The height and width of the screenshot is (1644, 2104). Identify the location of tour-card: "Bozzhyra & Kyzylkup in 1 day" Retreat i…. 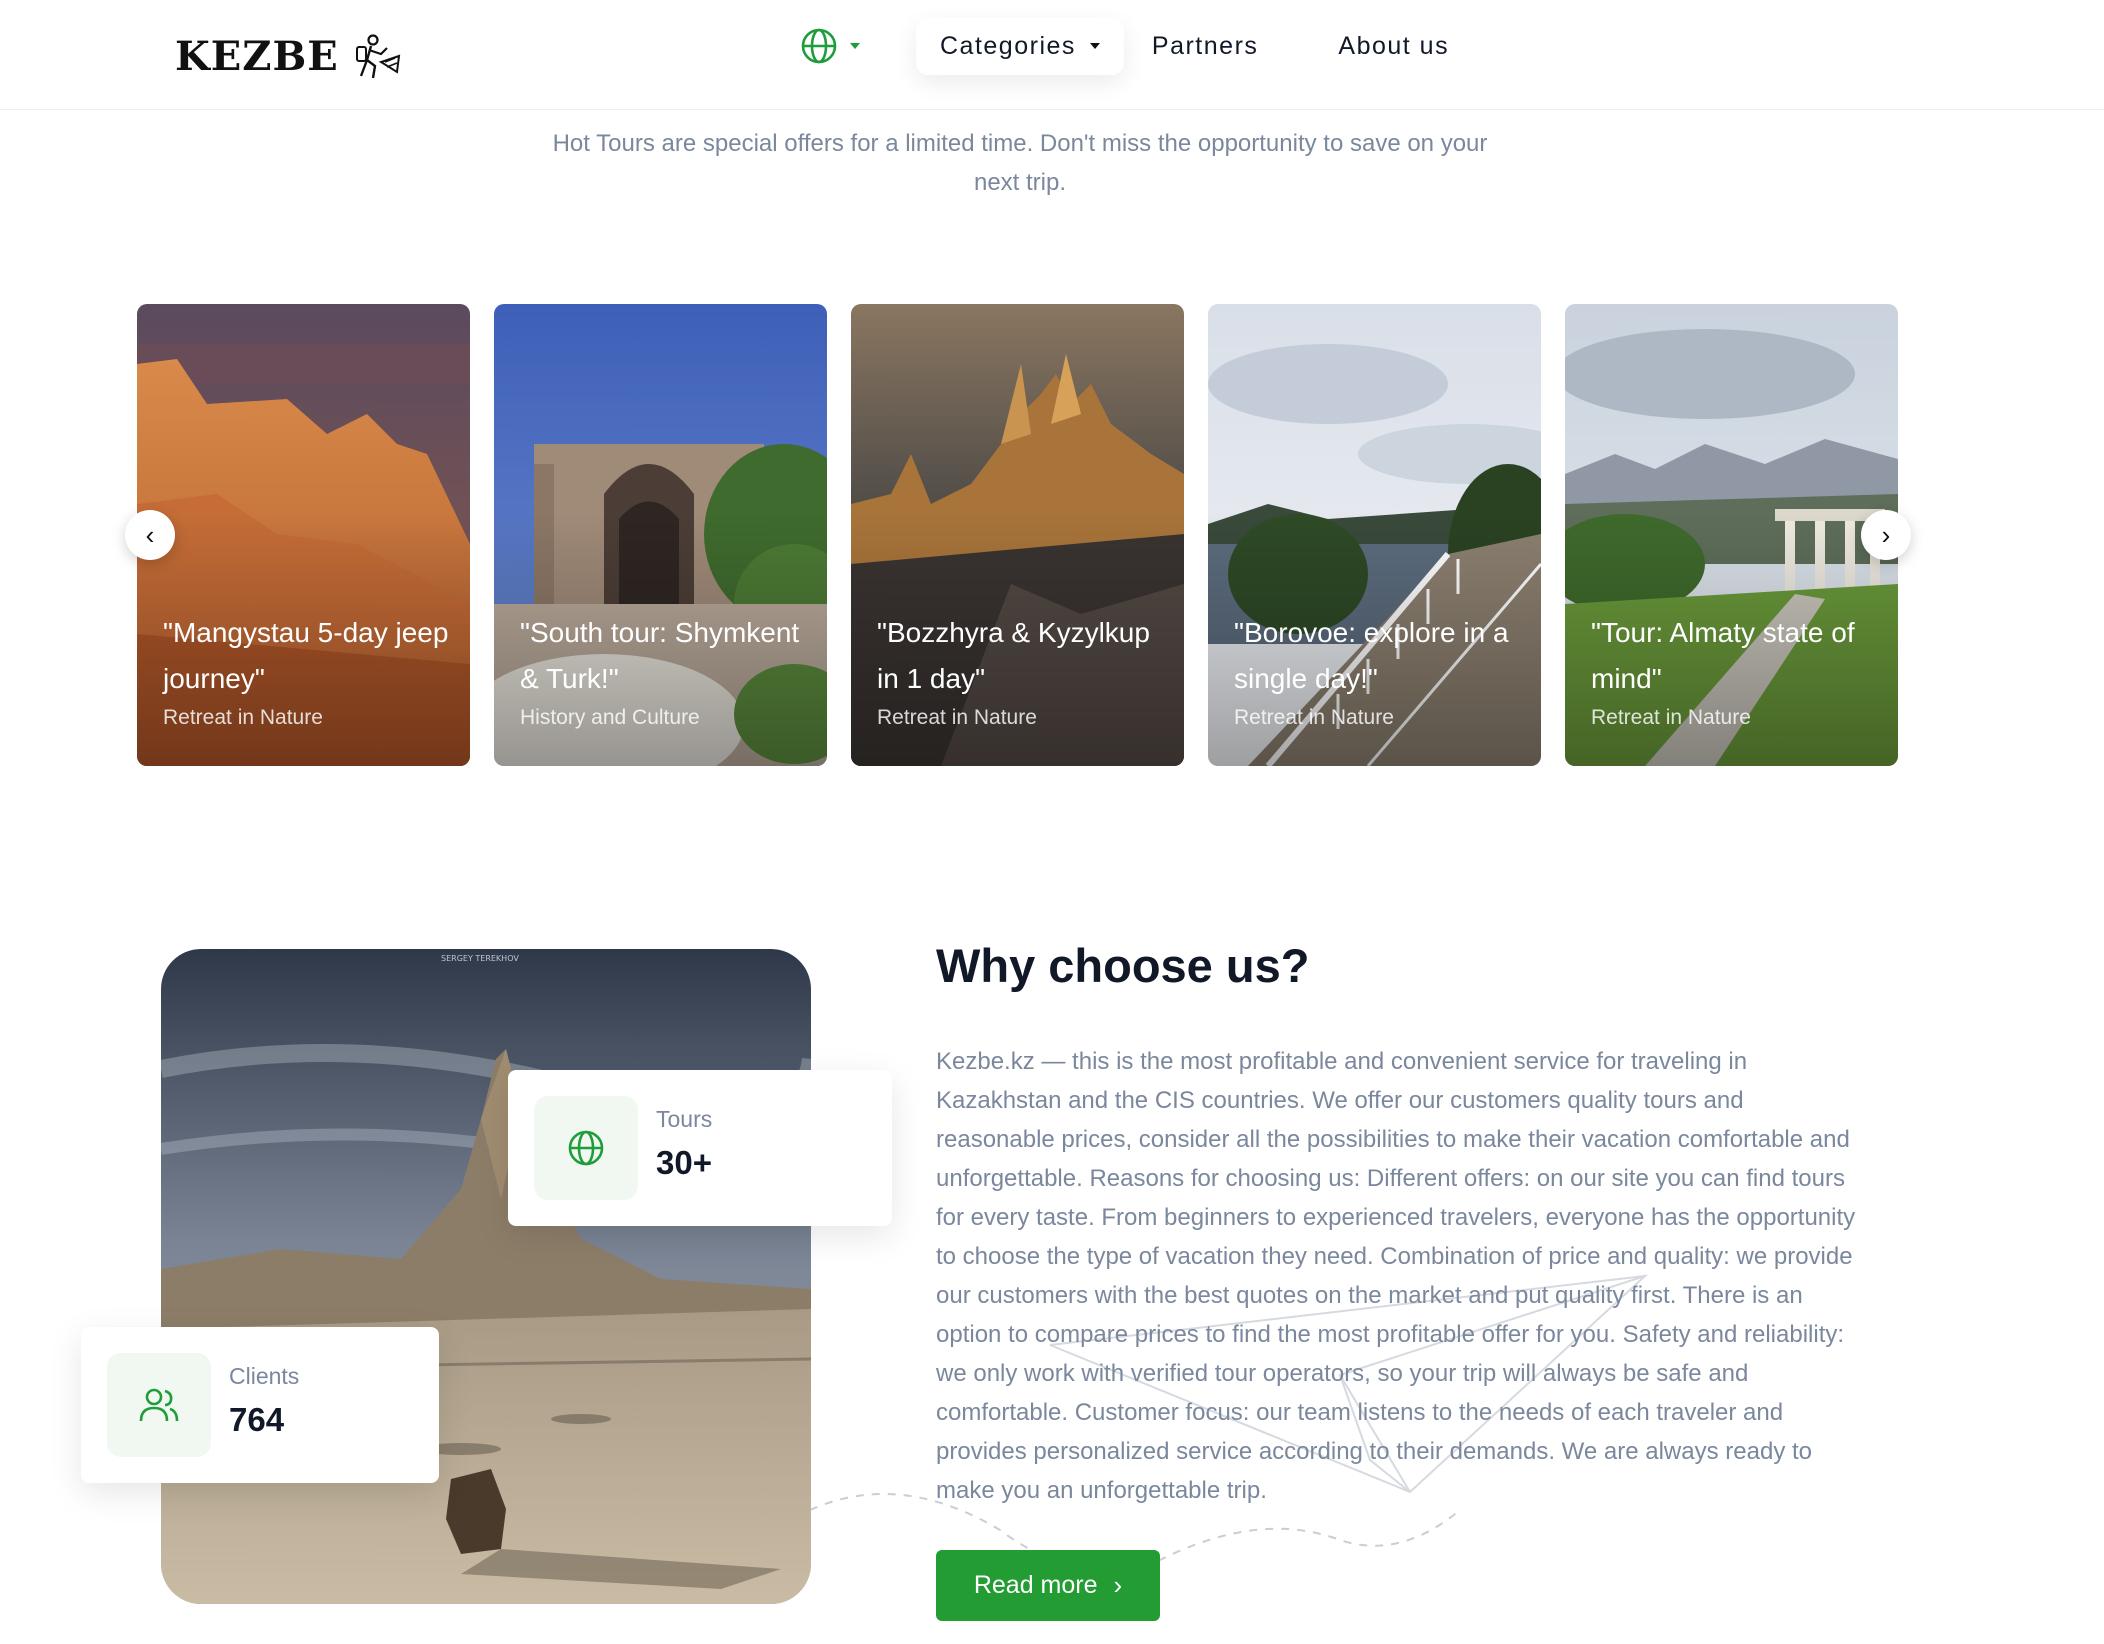
(1017, 535).